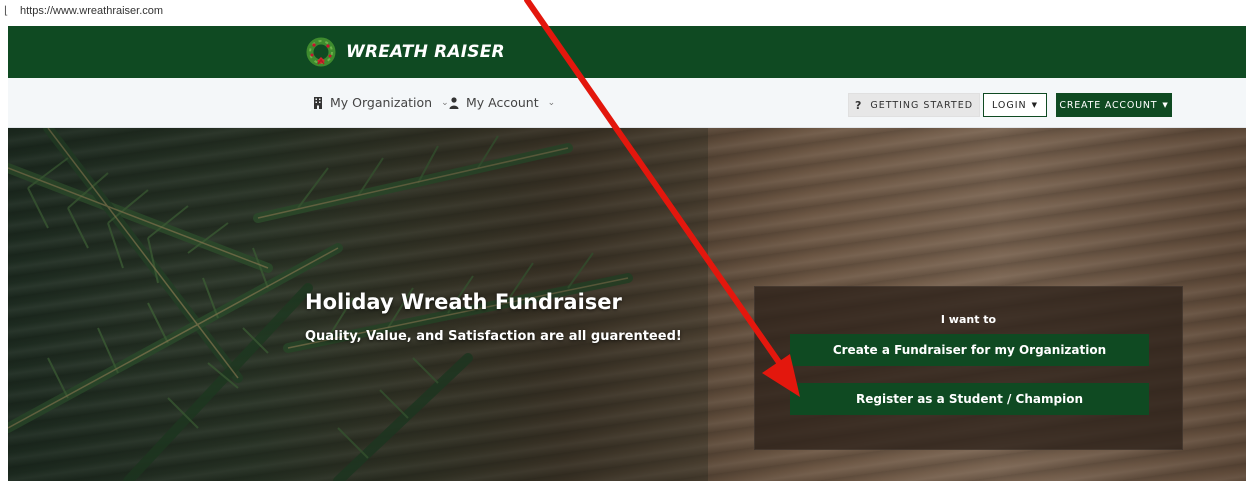 The width and height of the screenshot is (1246, 481). I want to click on nav-my-organization-label: My Organization, so click(381, 102).